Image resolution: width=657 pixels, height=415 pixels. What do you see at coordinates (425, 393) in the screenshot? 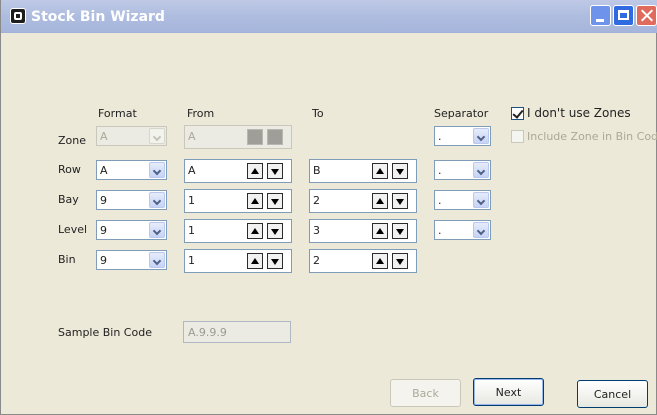
I see `back-button: Back` at bounding box center [425, 393].